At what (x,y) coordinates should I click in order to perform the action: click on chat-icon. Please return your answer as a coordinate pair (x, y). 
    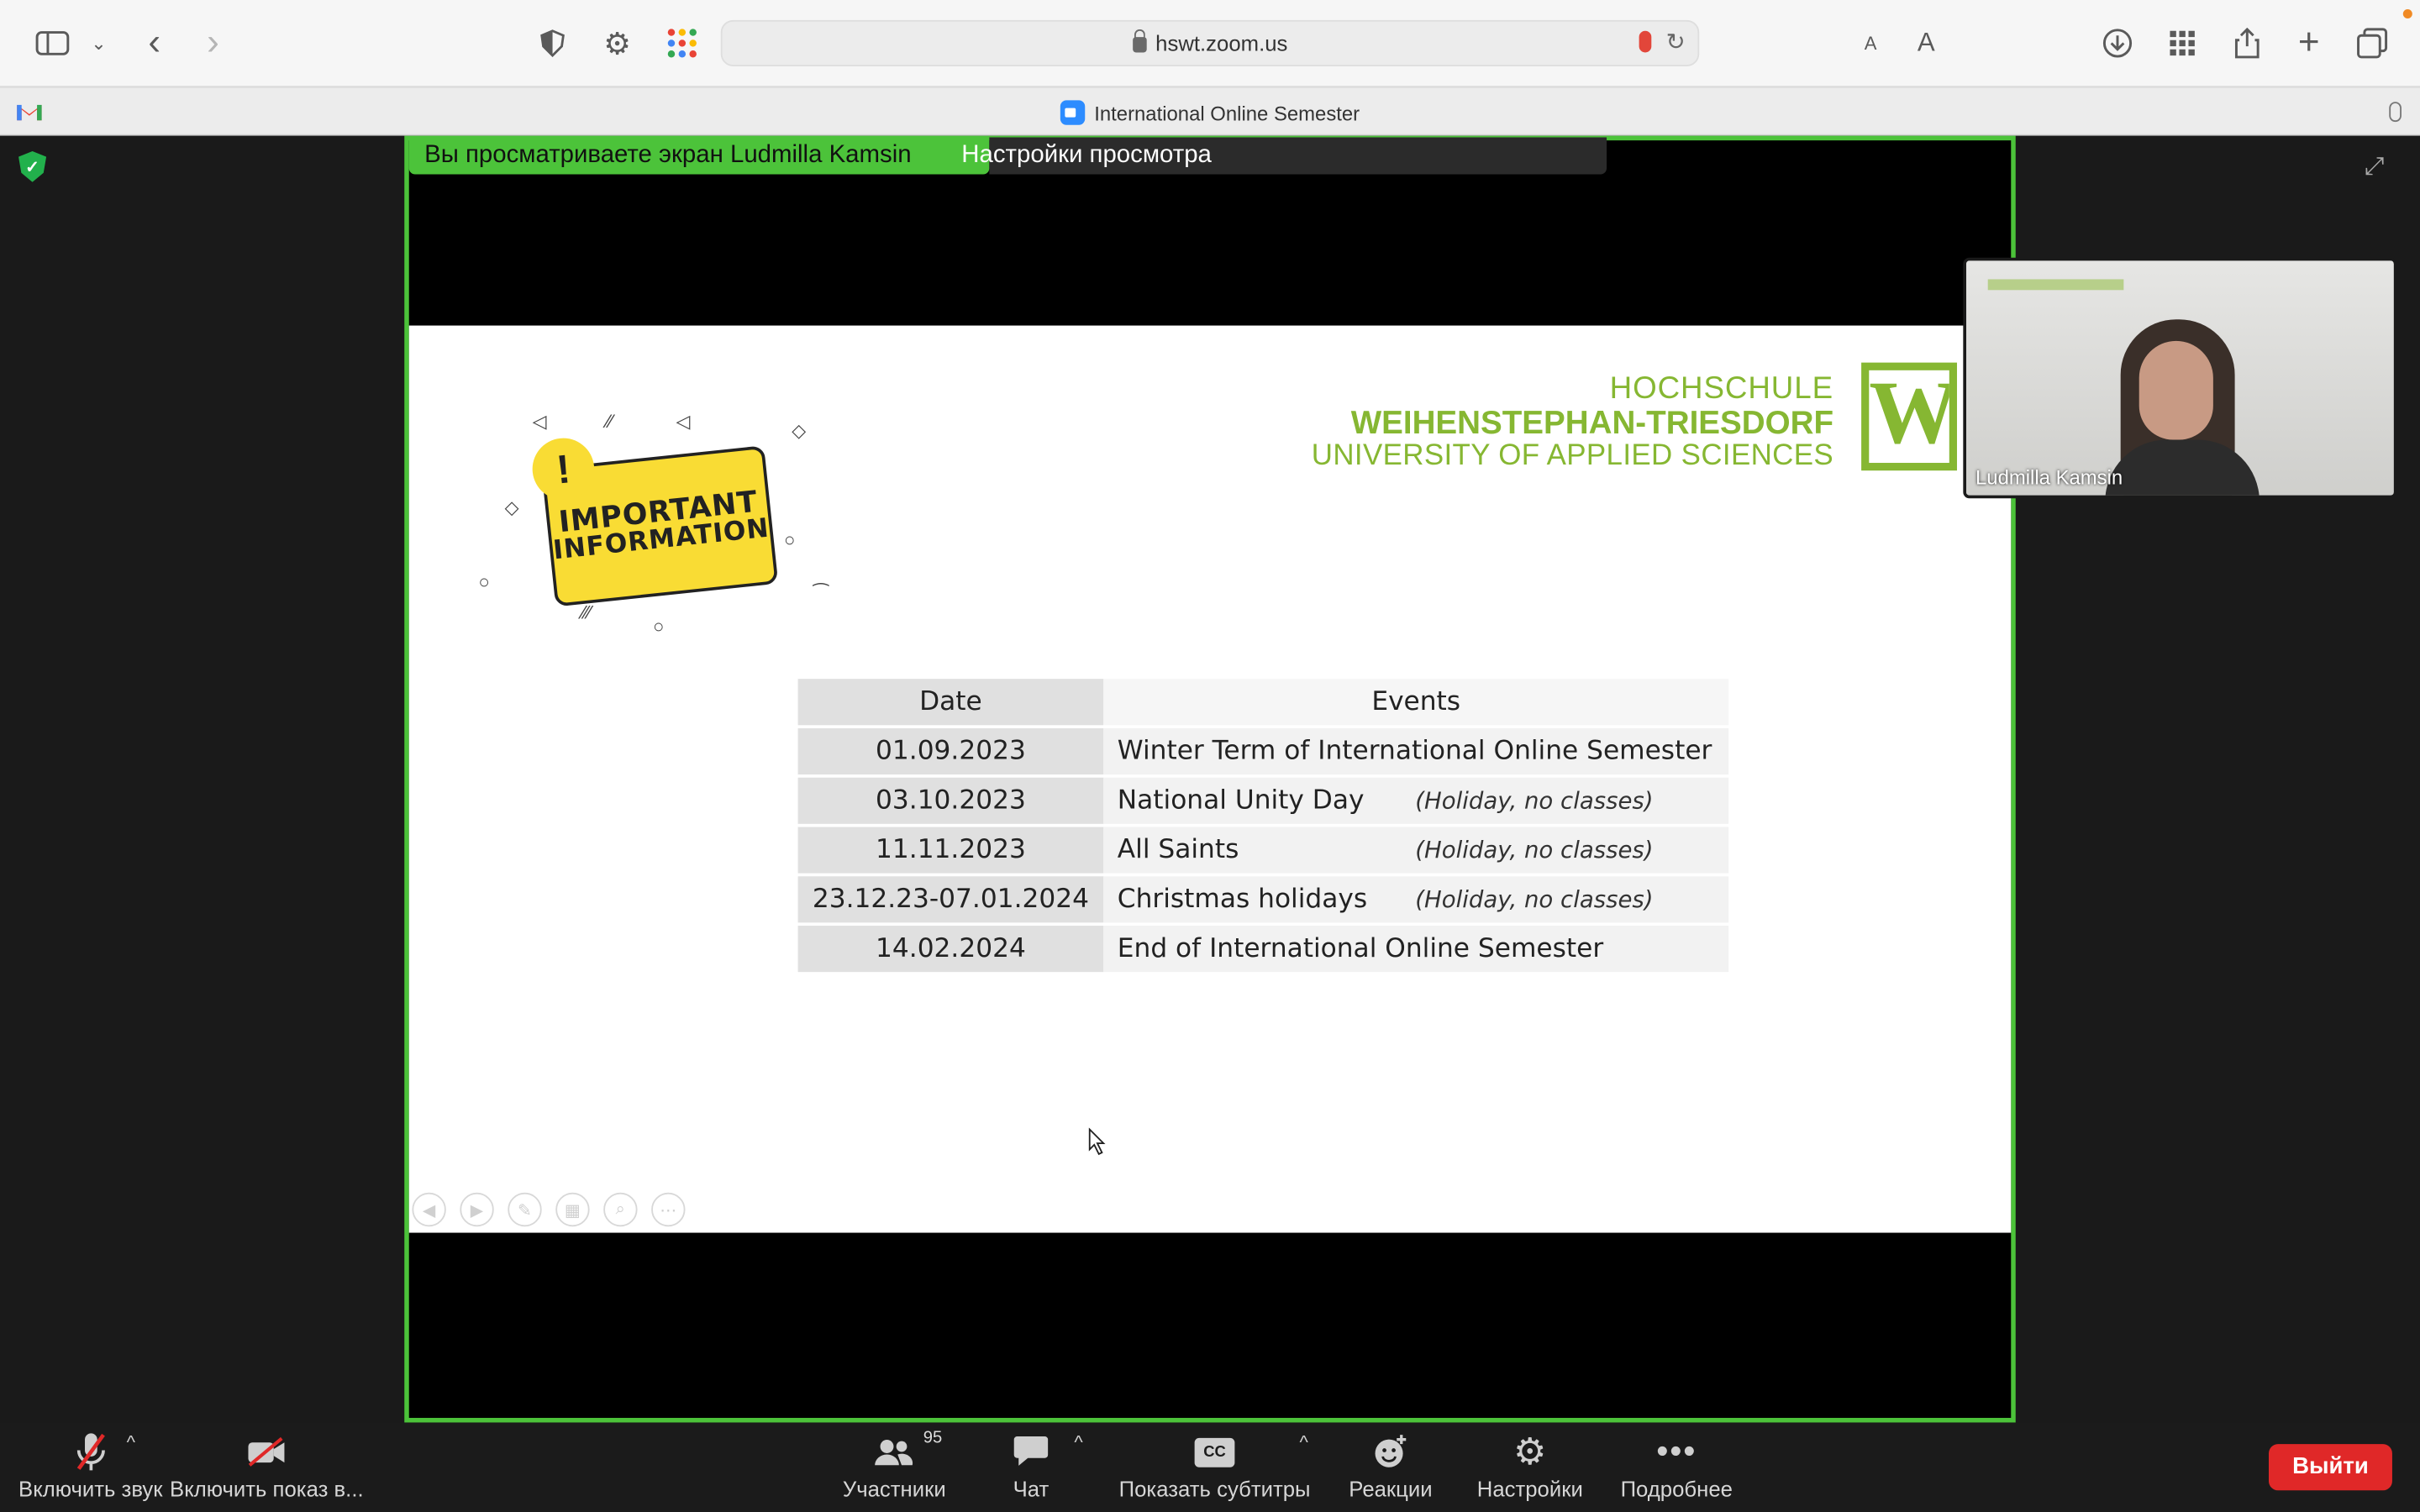
    Looking at the image, I should click on (1031, 1451).